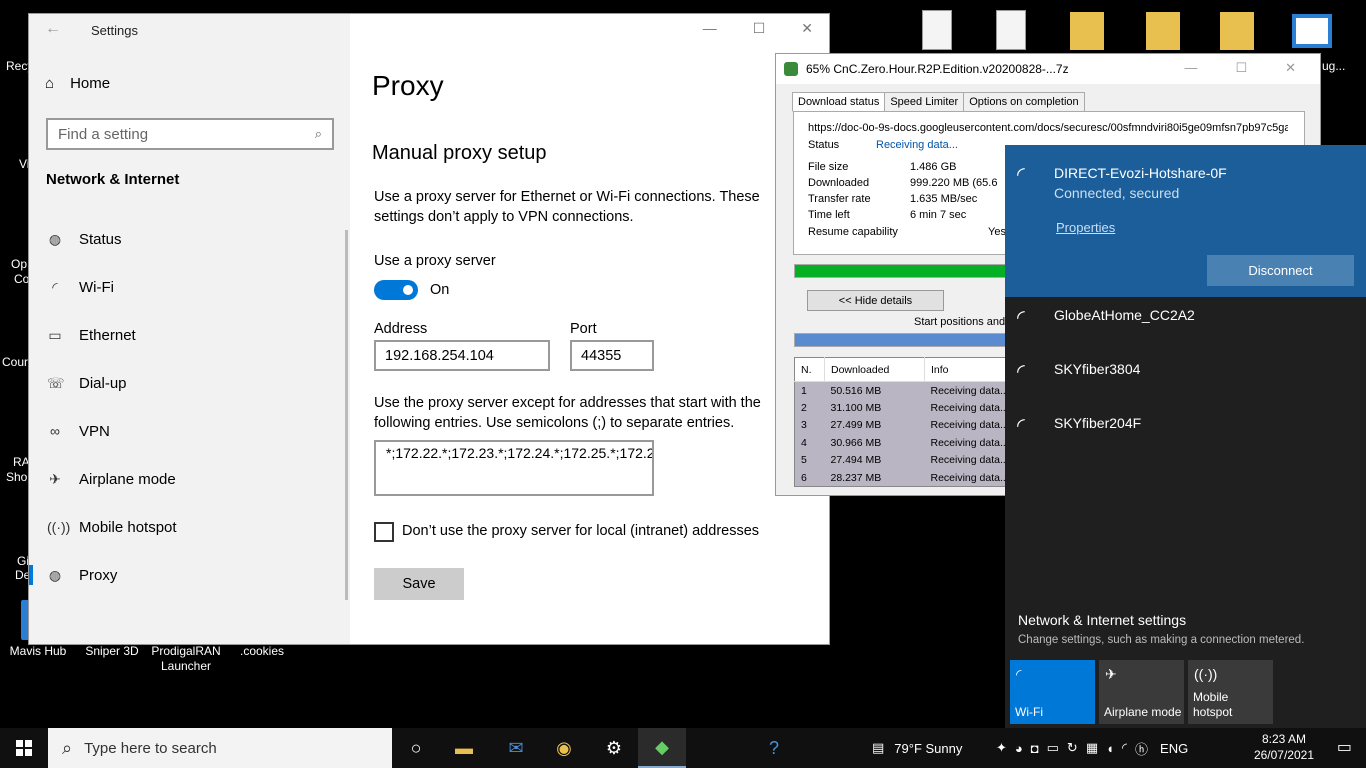 Image resolution: width=1366 pixels, height=768 pixels. I want to click on nav-home-label: Home, so click(90, 83).